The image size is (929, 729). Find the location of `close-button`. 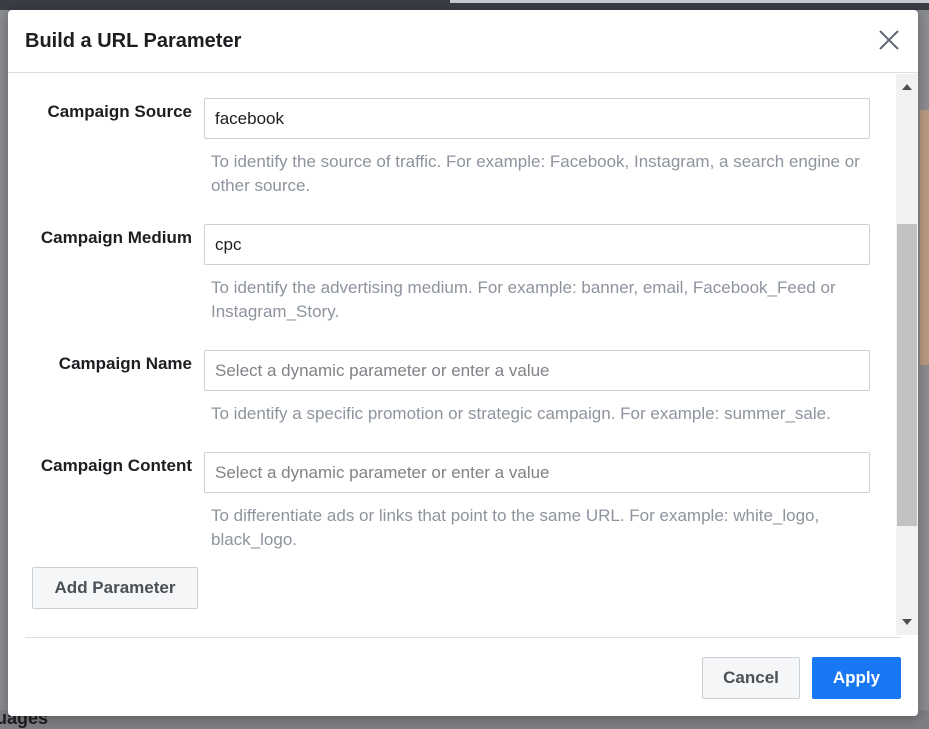

close-button is located at coordinates (889, 40).